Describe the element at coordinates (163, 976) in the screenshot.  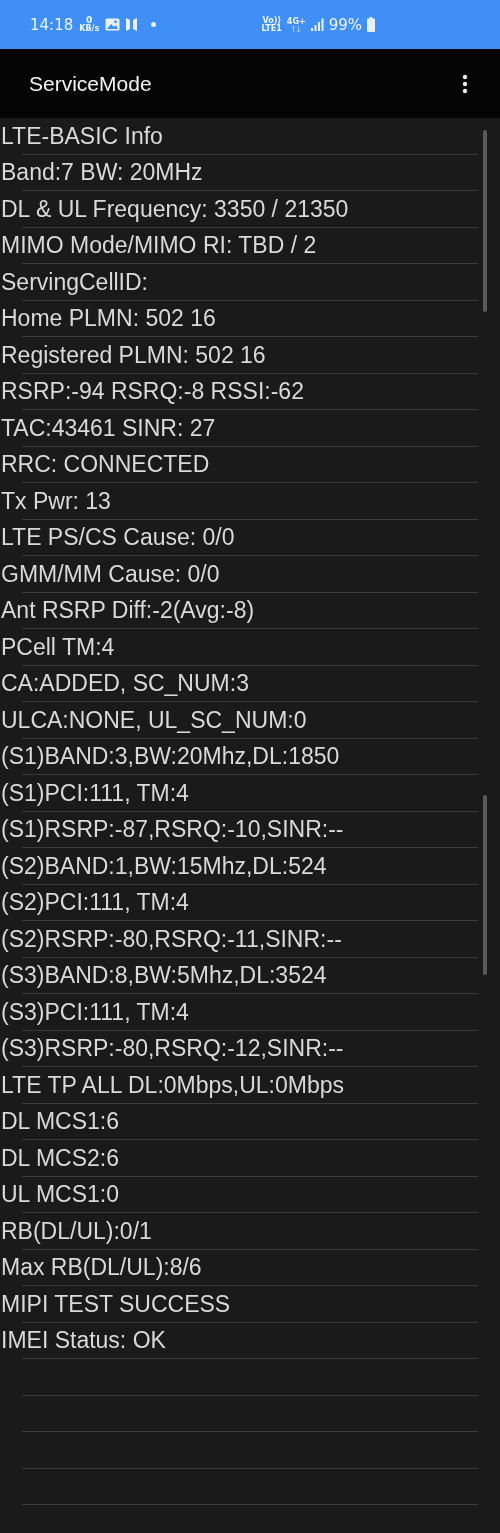
I see `info-line: (S3)BAND:8,BW:5Mhz,DL:3524` at that location.